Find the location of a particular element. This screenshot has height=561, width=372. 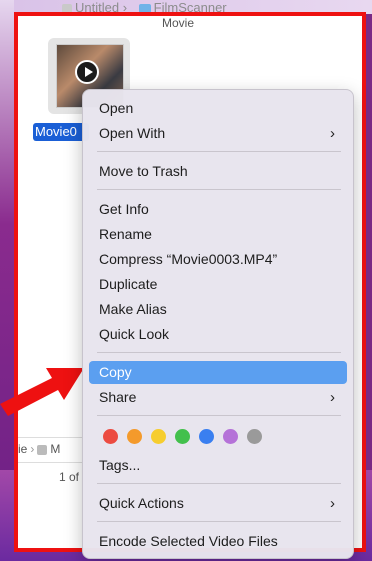

finder-titlebar: Untitled › FilmScanner is located at coordinates (187, 7).